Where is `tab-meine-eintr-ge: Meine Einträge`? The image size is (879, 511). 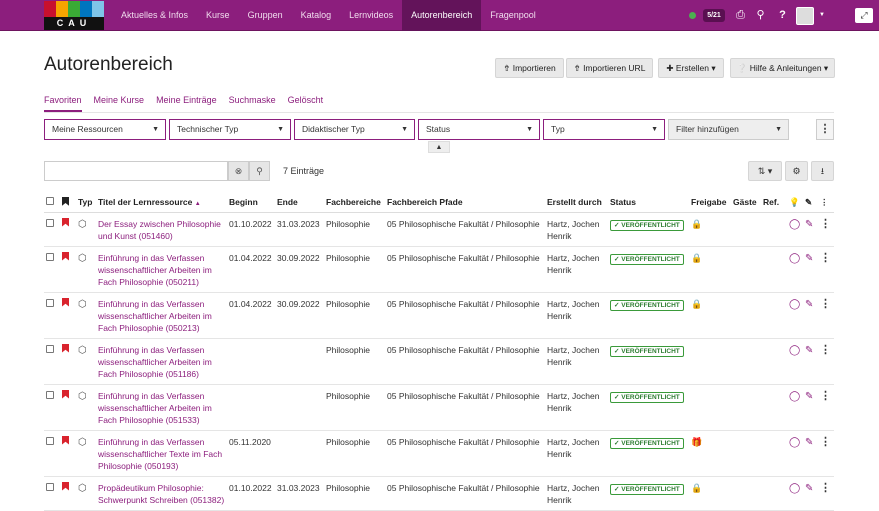 tab-meine-eintr-ge: Meine Einträge is located at coordinates (186, 103).